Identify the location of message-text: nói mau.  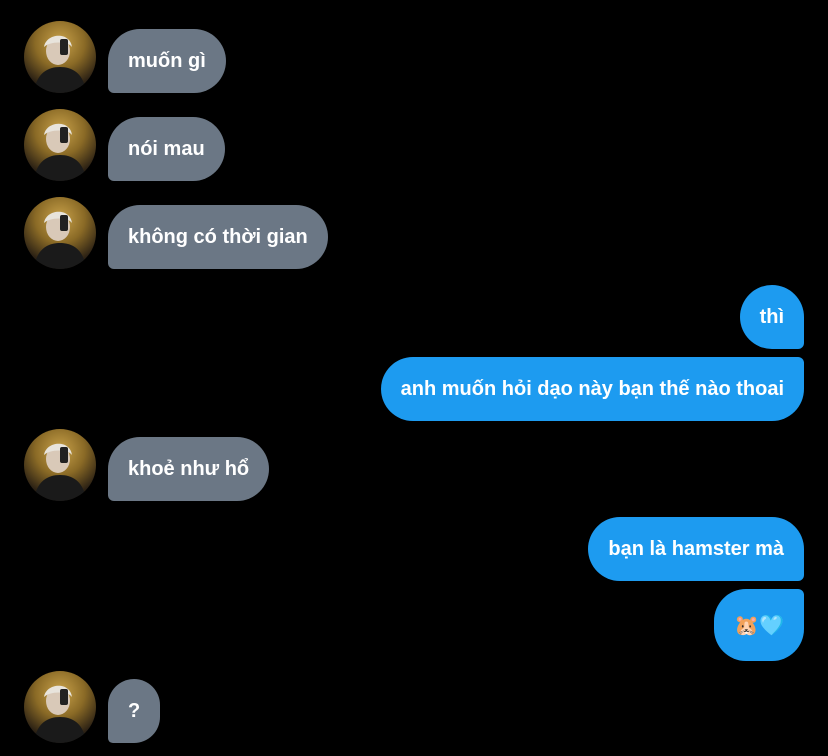
(166, 148).